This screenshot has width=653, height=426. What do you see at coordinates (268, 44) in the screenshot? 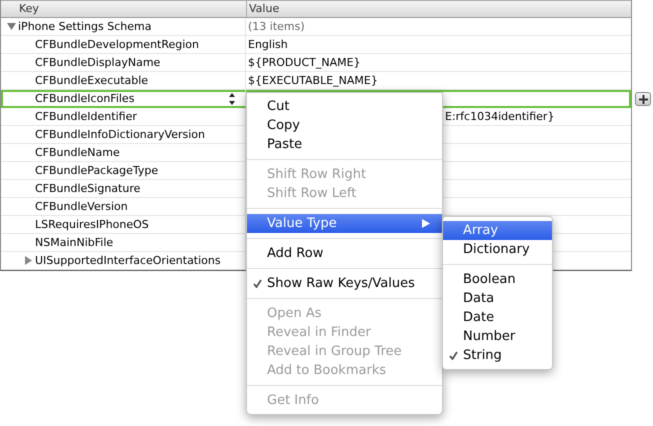
I see `value-text: English` at bounding box center [268, 44].